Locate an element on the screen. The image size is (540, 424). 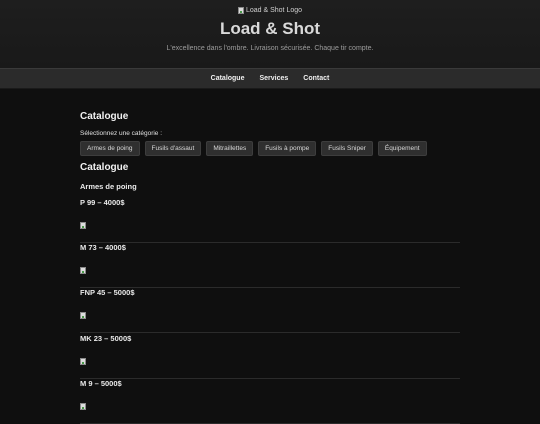
nav-catalogue: Catalogue is located at coordinates (228, 78).